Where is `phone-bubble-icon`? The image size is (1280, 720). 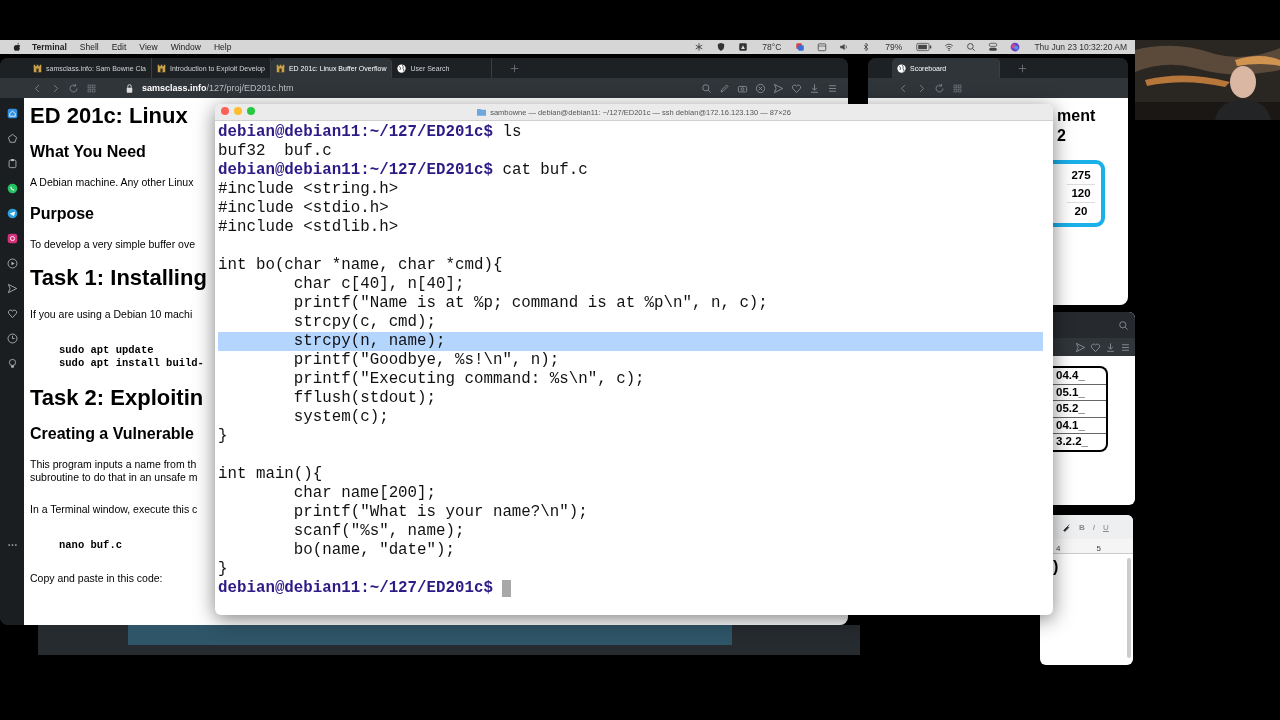 phone-bubble-icon is located at coordinates (12, 188).